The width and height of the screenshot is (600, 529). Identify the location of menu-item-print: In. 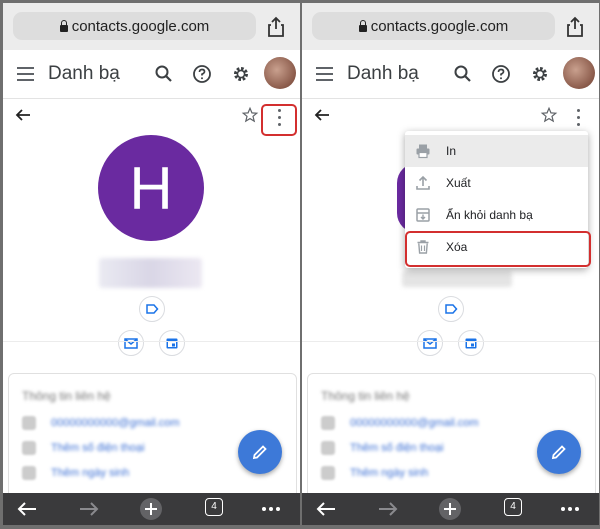
(496, 151).